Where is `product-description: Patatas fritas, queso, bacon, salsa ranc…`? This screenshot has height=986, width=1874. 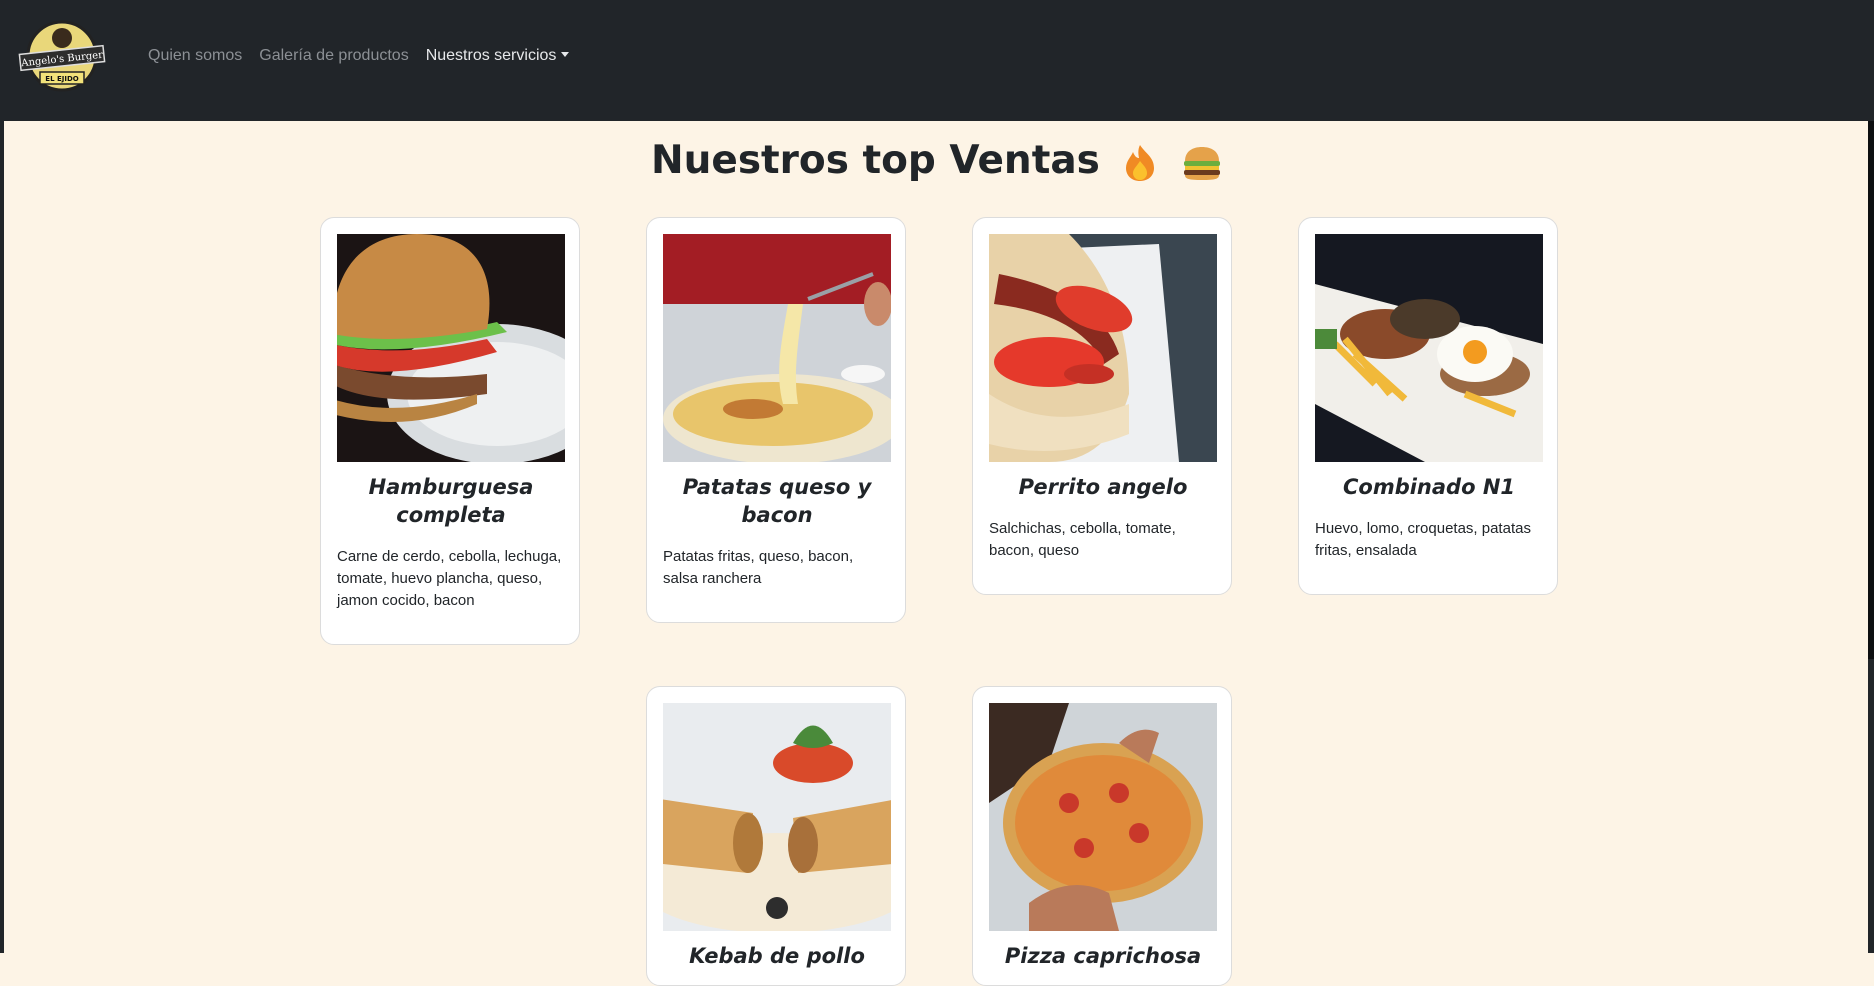
product-description: Patatas fritas, queso, bacon, salsa ranc… is located at coordinates (758, 567).